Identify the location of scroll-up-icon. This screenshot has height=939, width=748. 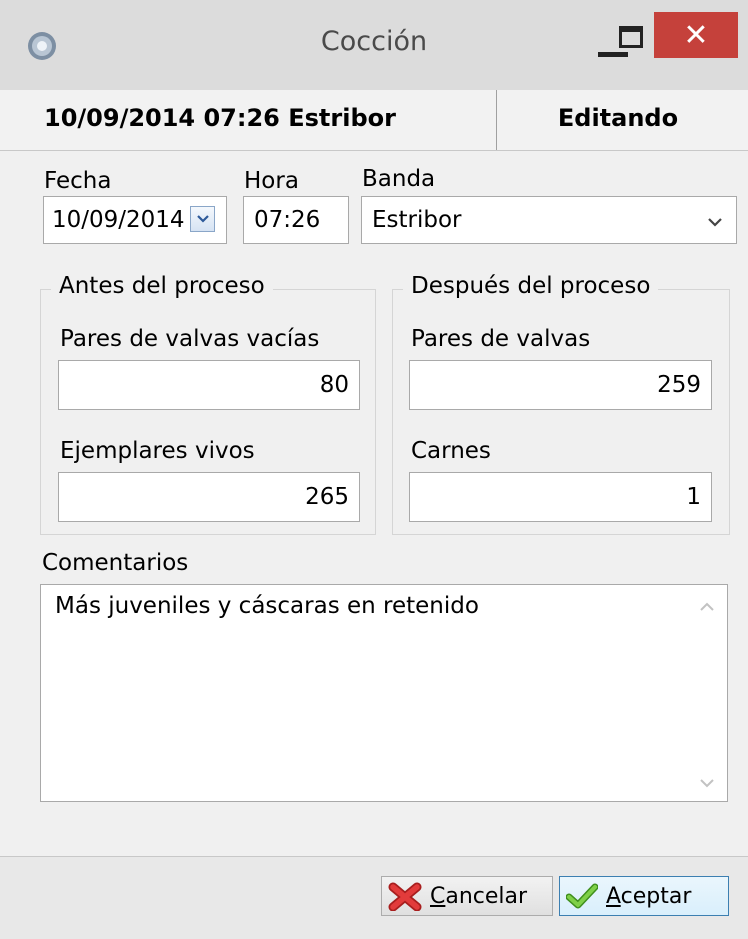
(707, 607).